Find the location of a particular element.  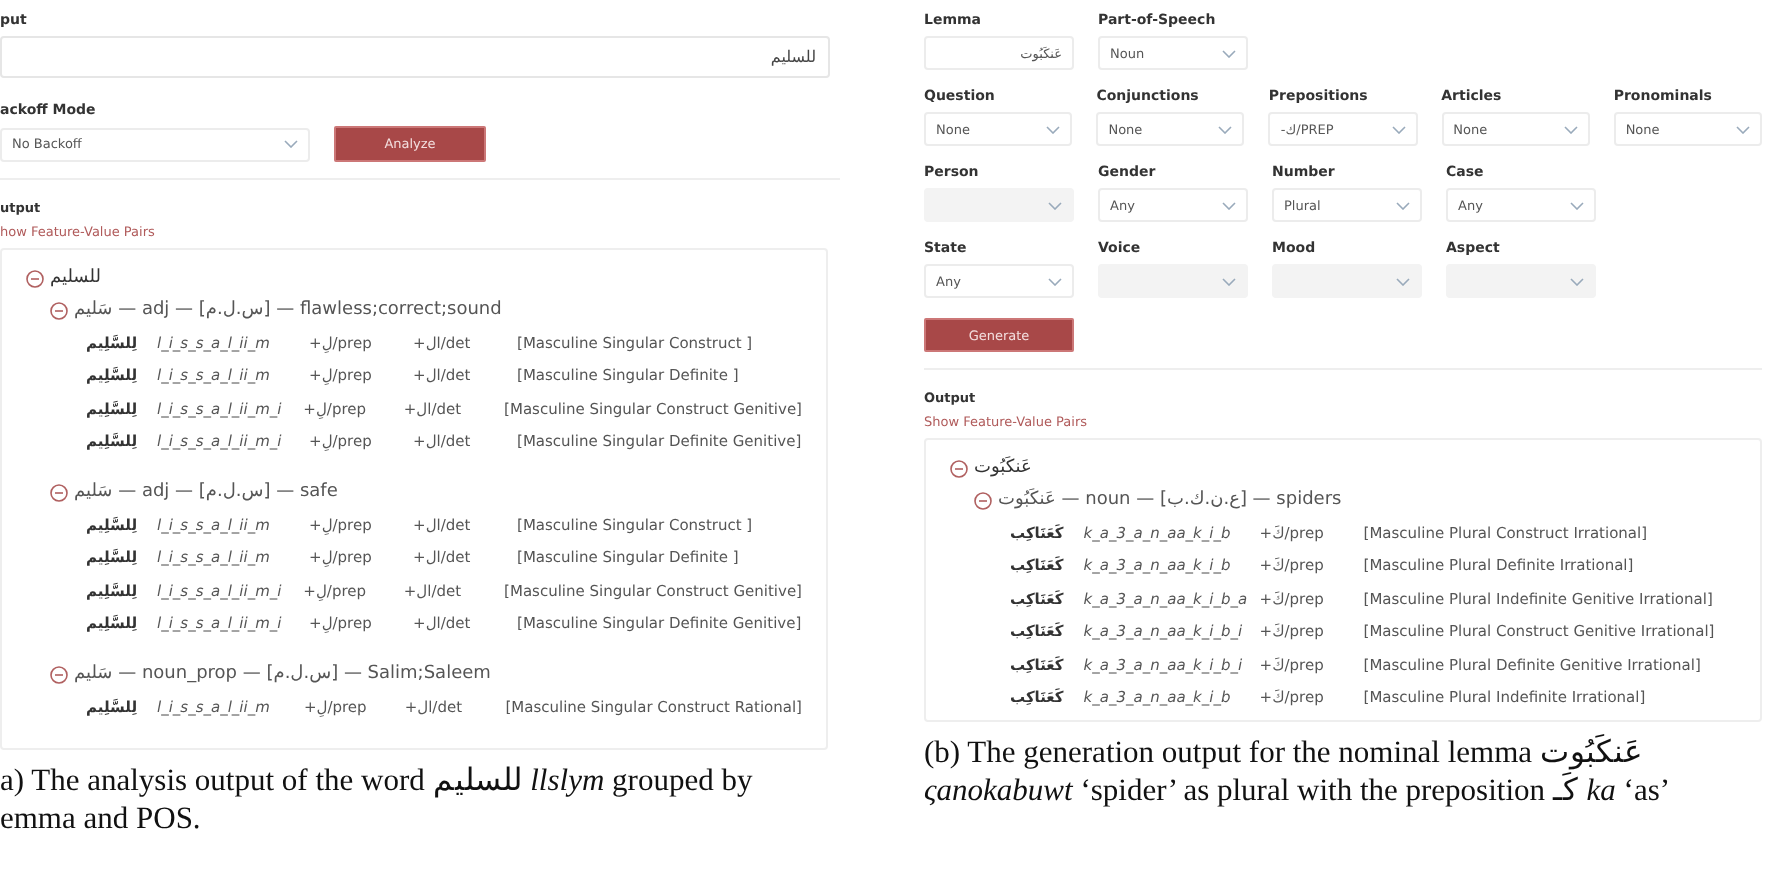

word-heading: للسليم is located at coordinates (75, 278).